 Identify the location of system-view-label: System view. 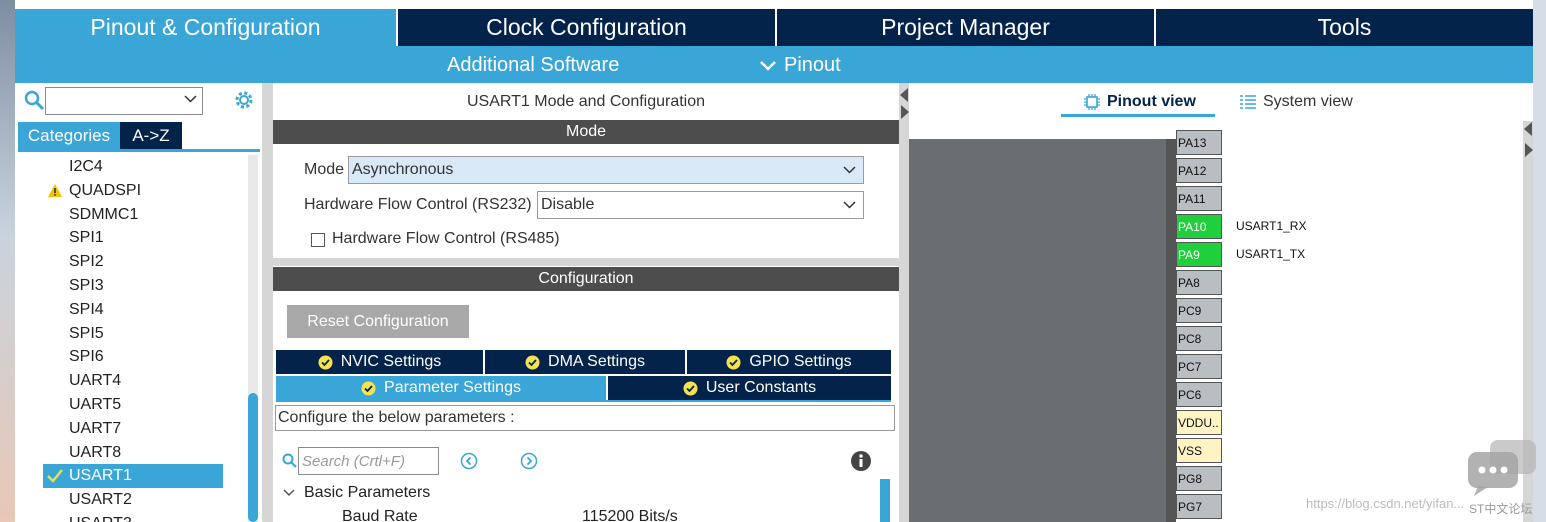
(1308, 101).